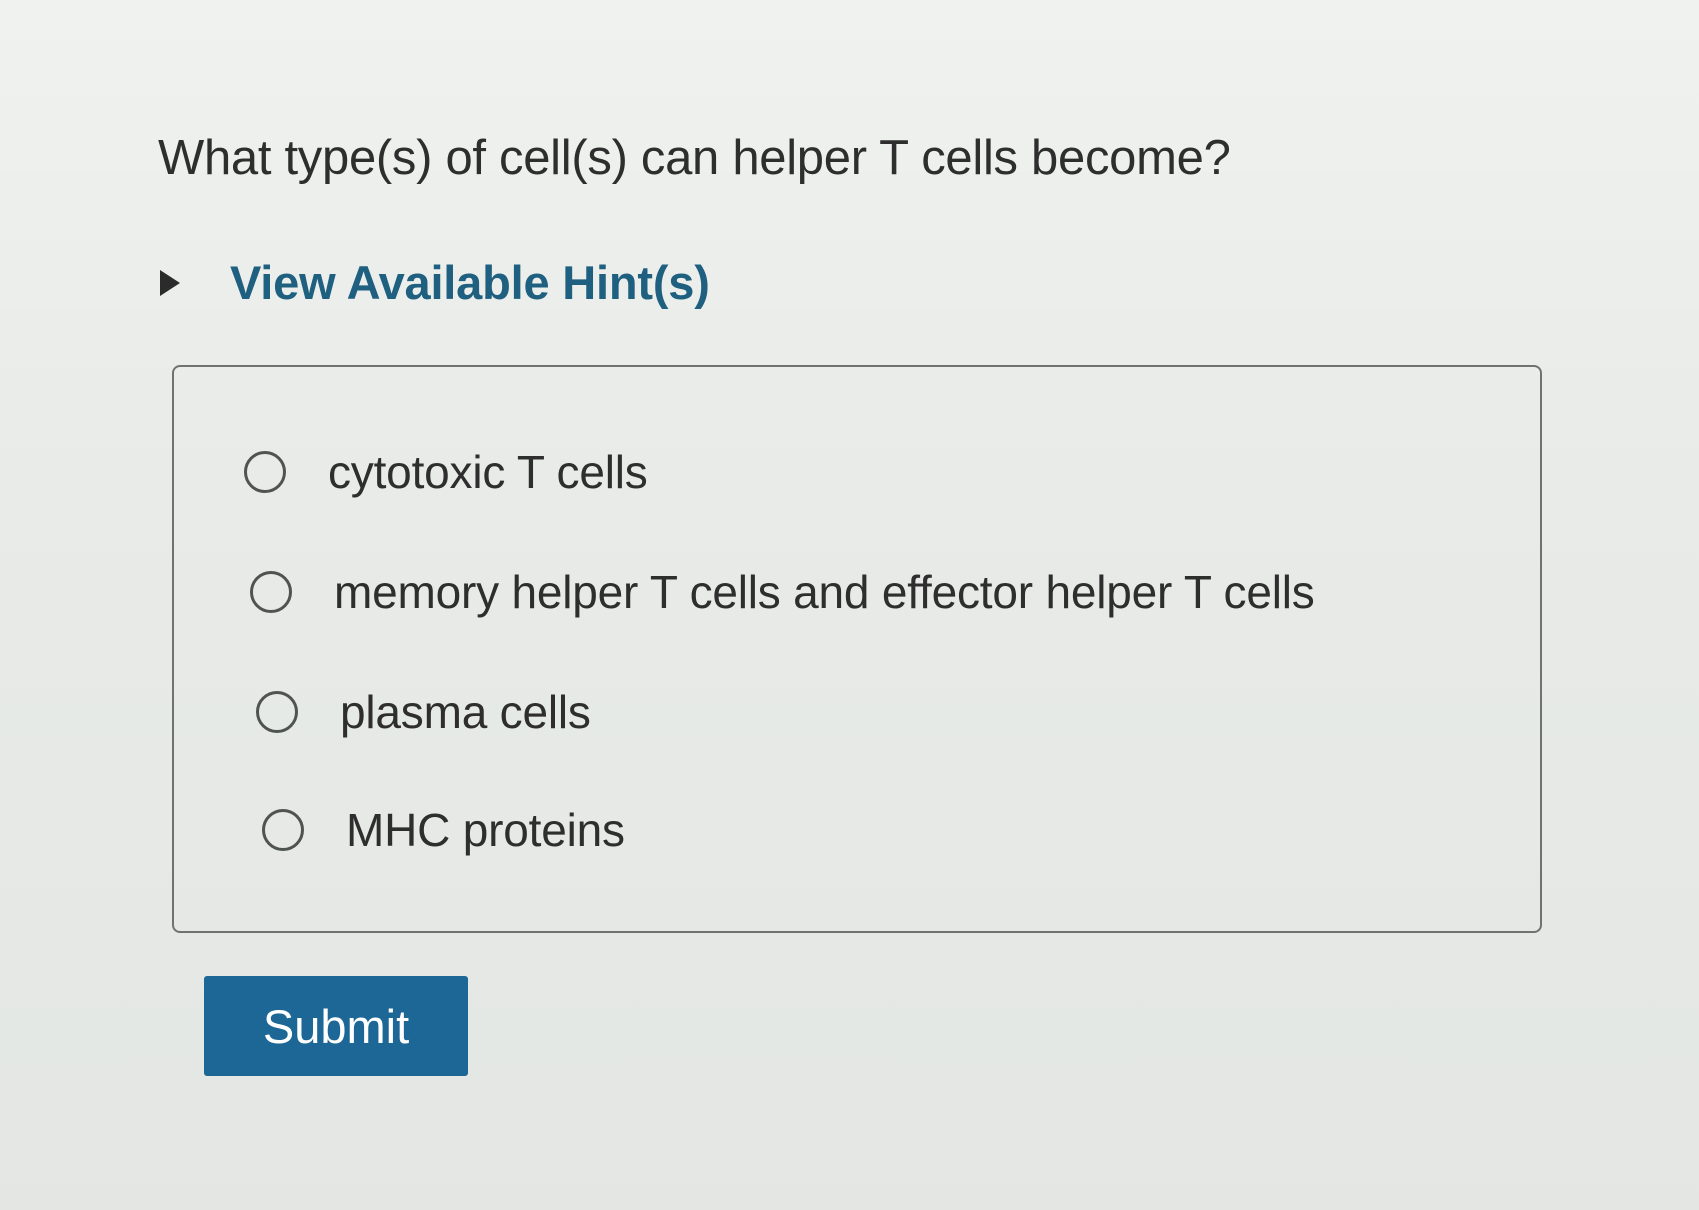 The image size is (1699, 1210). What do you see at coordinates (170, 282) in the screenshot?
I see `caret-right-icon` at bounding box center [170, 282].